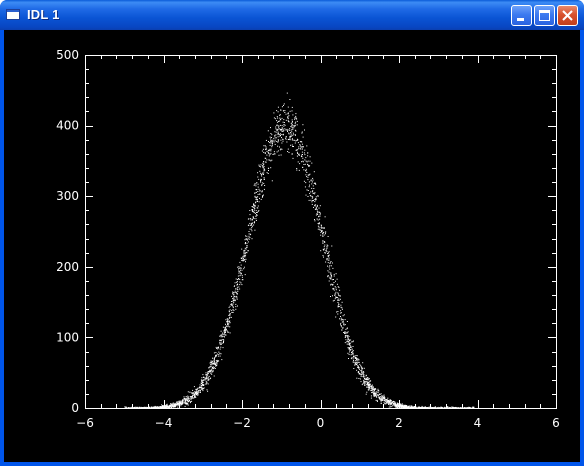 The image size is (584, 466). I want to click on maximize-button, so click(544, 15).